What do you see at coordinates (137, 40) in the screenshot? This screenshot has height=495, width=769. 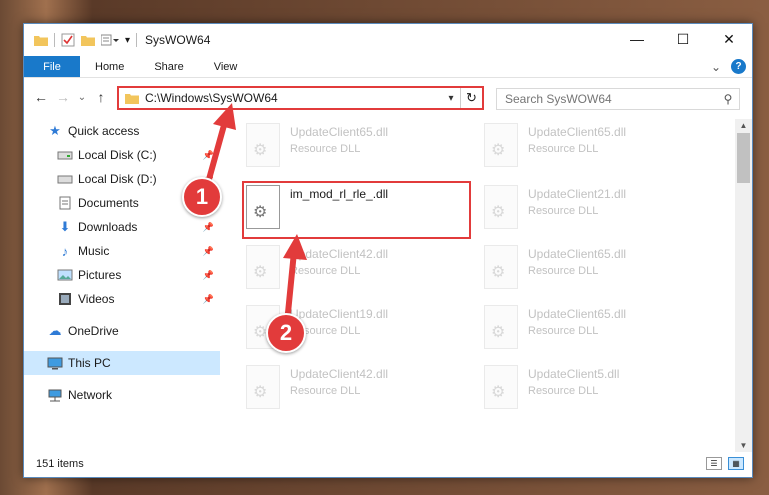 I see `toolbar-divider` at bounding box center [137, 40].